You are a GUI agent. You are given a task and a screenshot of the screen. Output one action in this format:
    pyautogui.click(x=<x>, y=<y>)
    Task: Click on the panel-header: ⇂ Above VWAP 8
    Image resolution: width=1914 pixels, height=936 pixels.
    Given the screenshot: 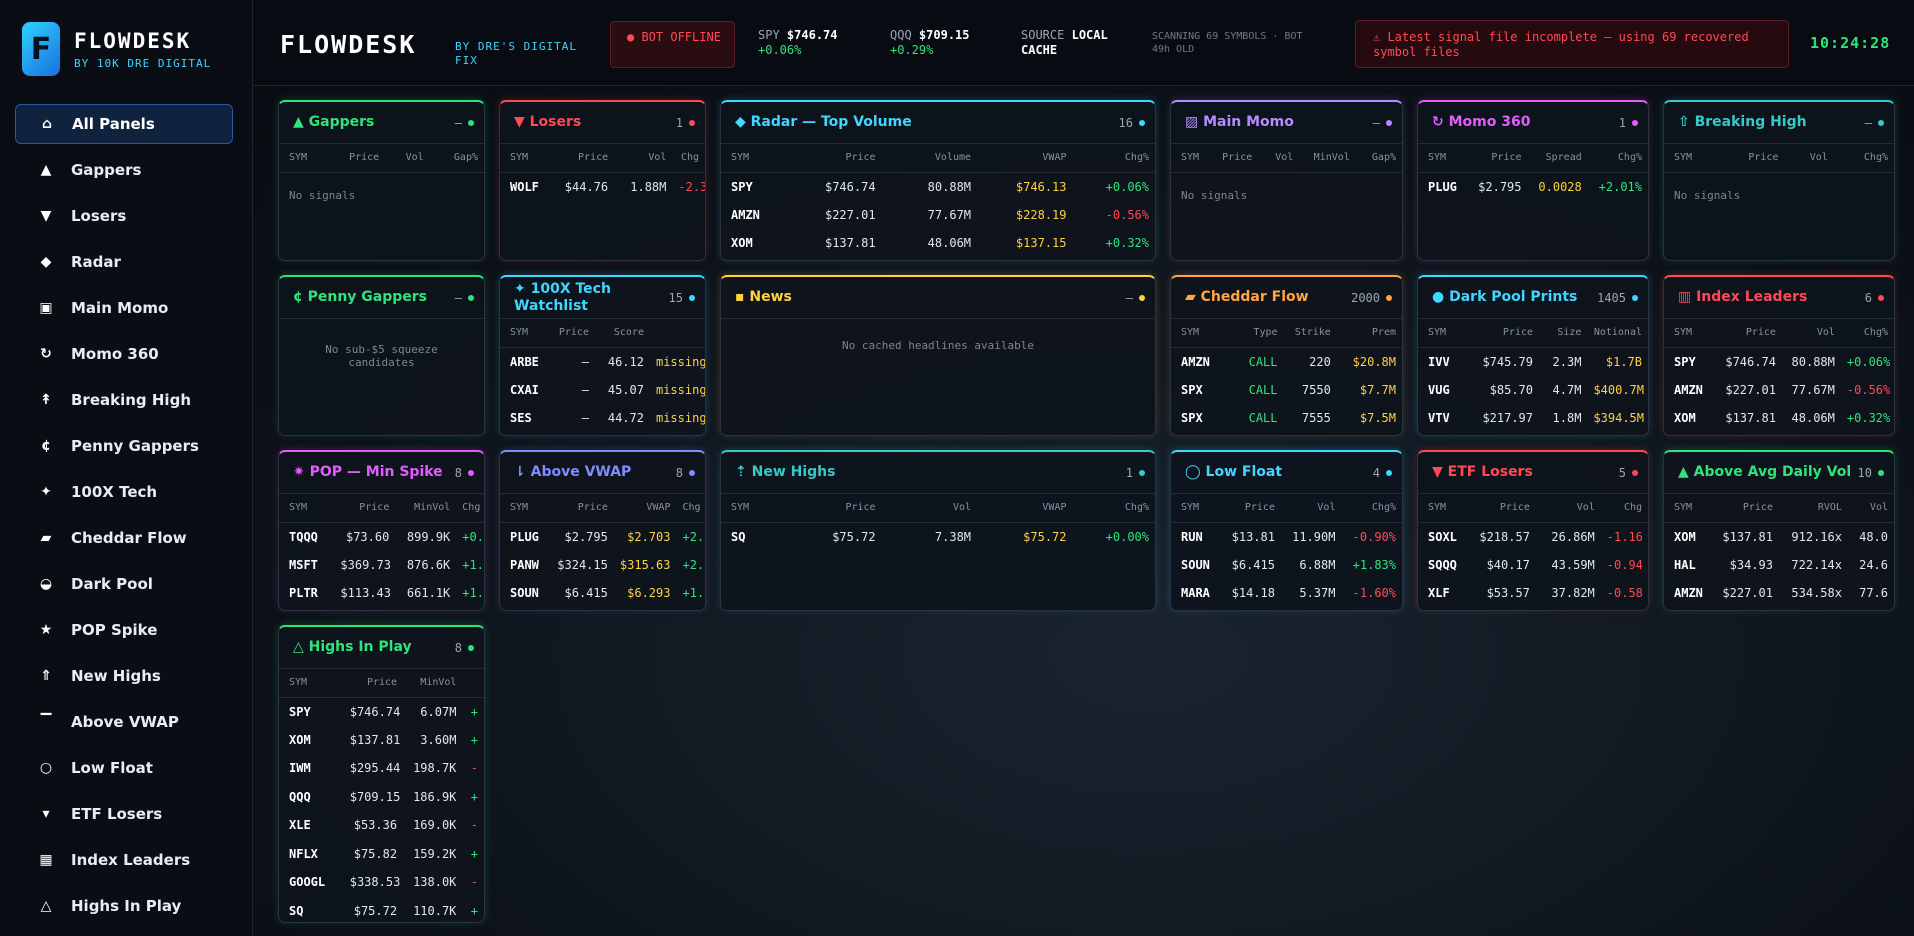 What is the action you would take?
    pyautogui.click(x=602, y=473)
    